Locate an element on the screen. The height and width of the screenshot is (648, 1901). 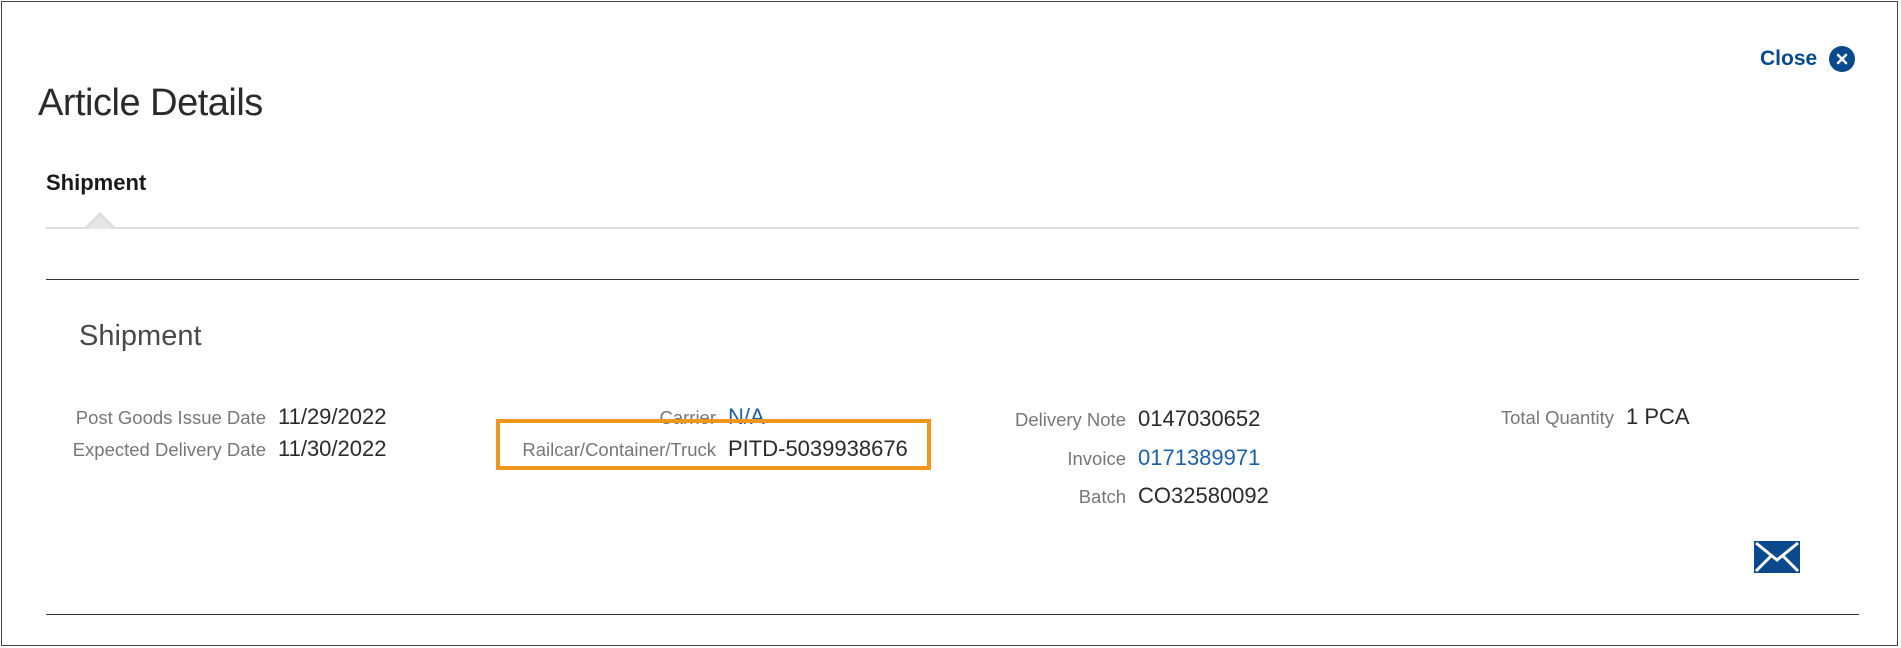
close-label: Close is located at coordinates (1789, 58).